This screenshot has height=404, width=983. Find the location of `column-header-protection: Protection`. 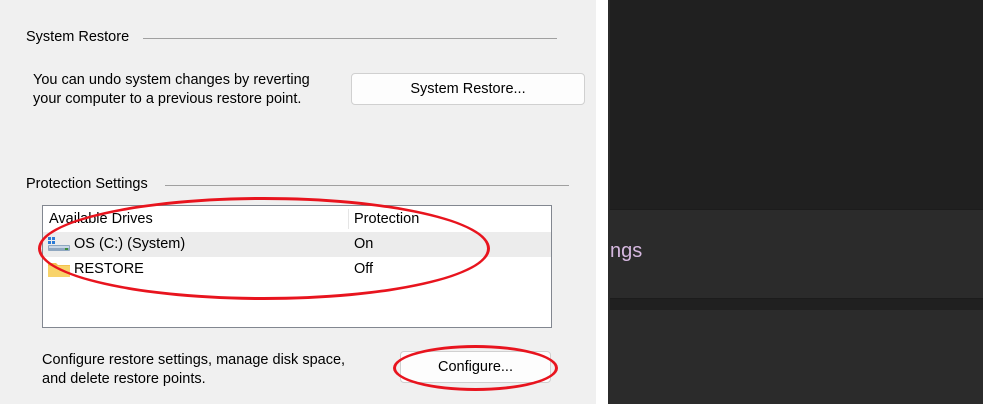

column-header-protection: Protection is located at coordinates (449, 219).